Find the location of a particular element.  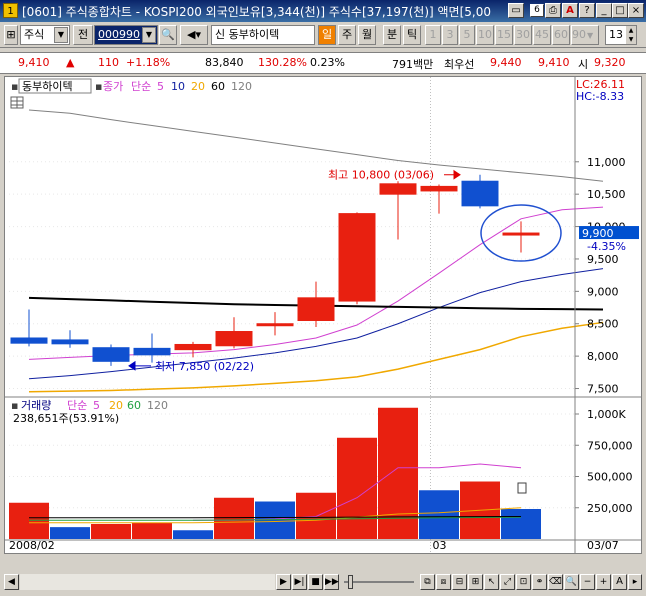

minute-custom-select: 90 ▼ is located at coordinates (585, 35).